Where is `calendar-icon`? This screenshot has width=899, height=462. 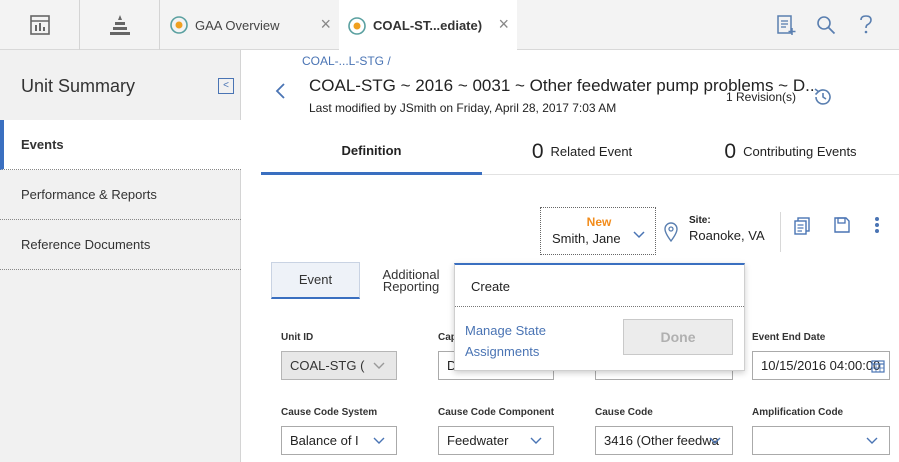
calendar-icon is located at coordinates (878, 366).